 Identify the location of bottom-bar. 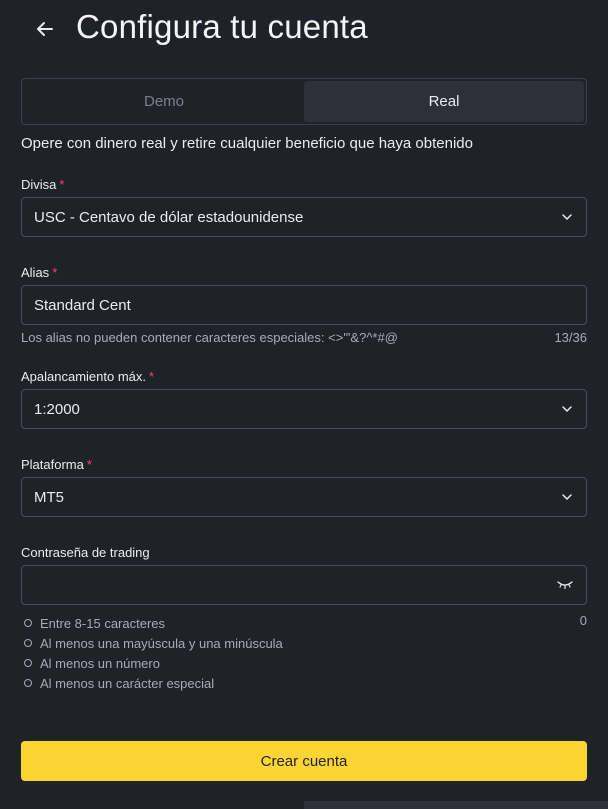
(456, 805).